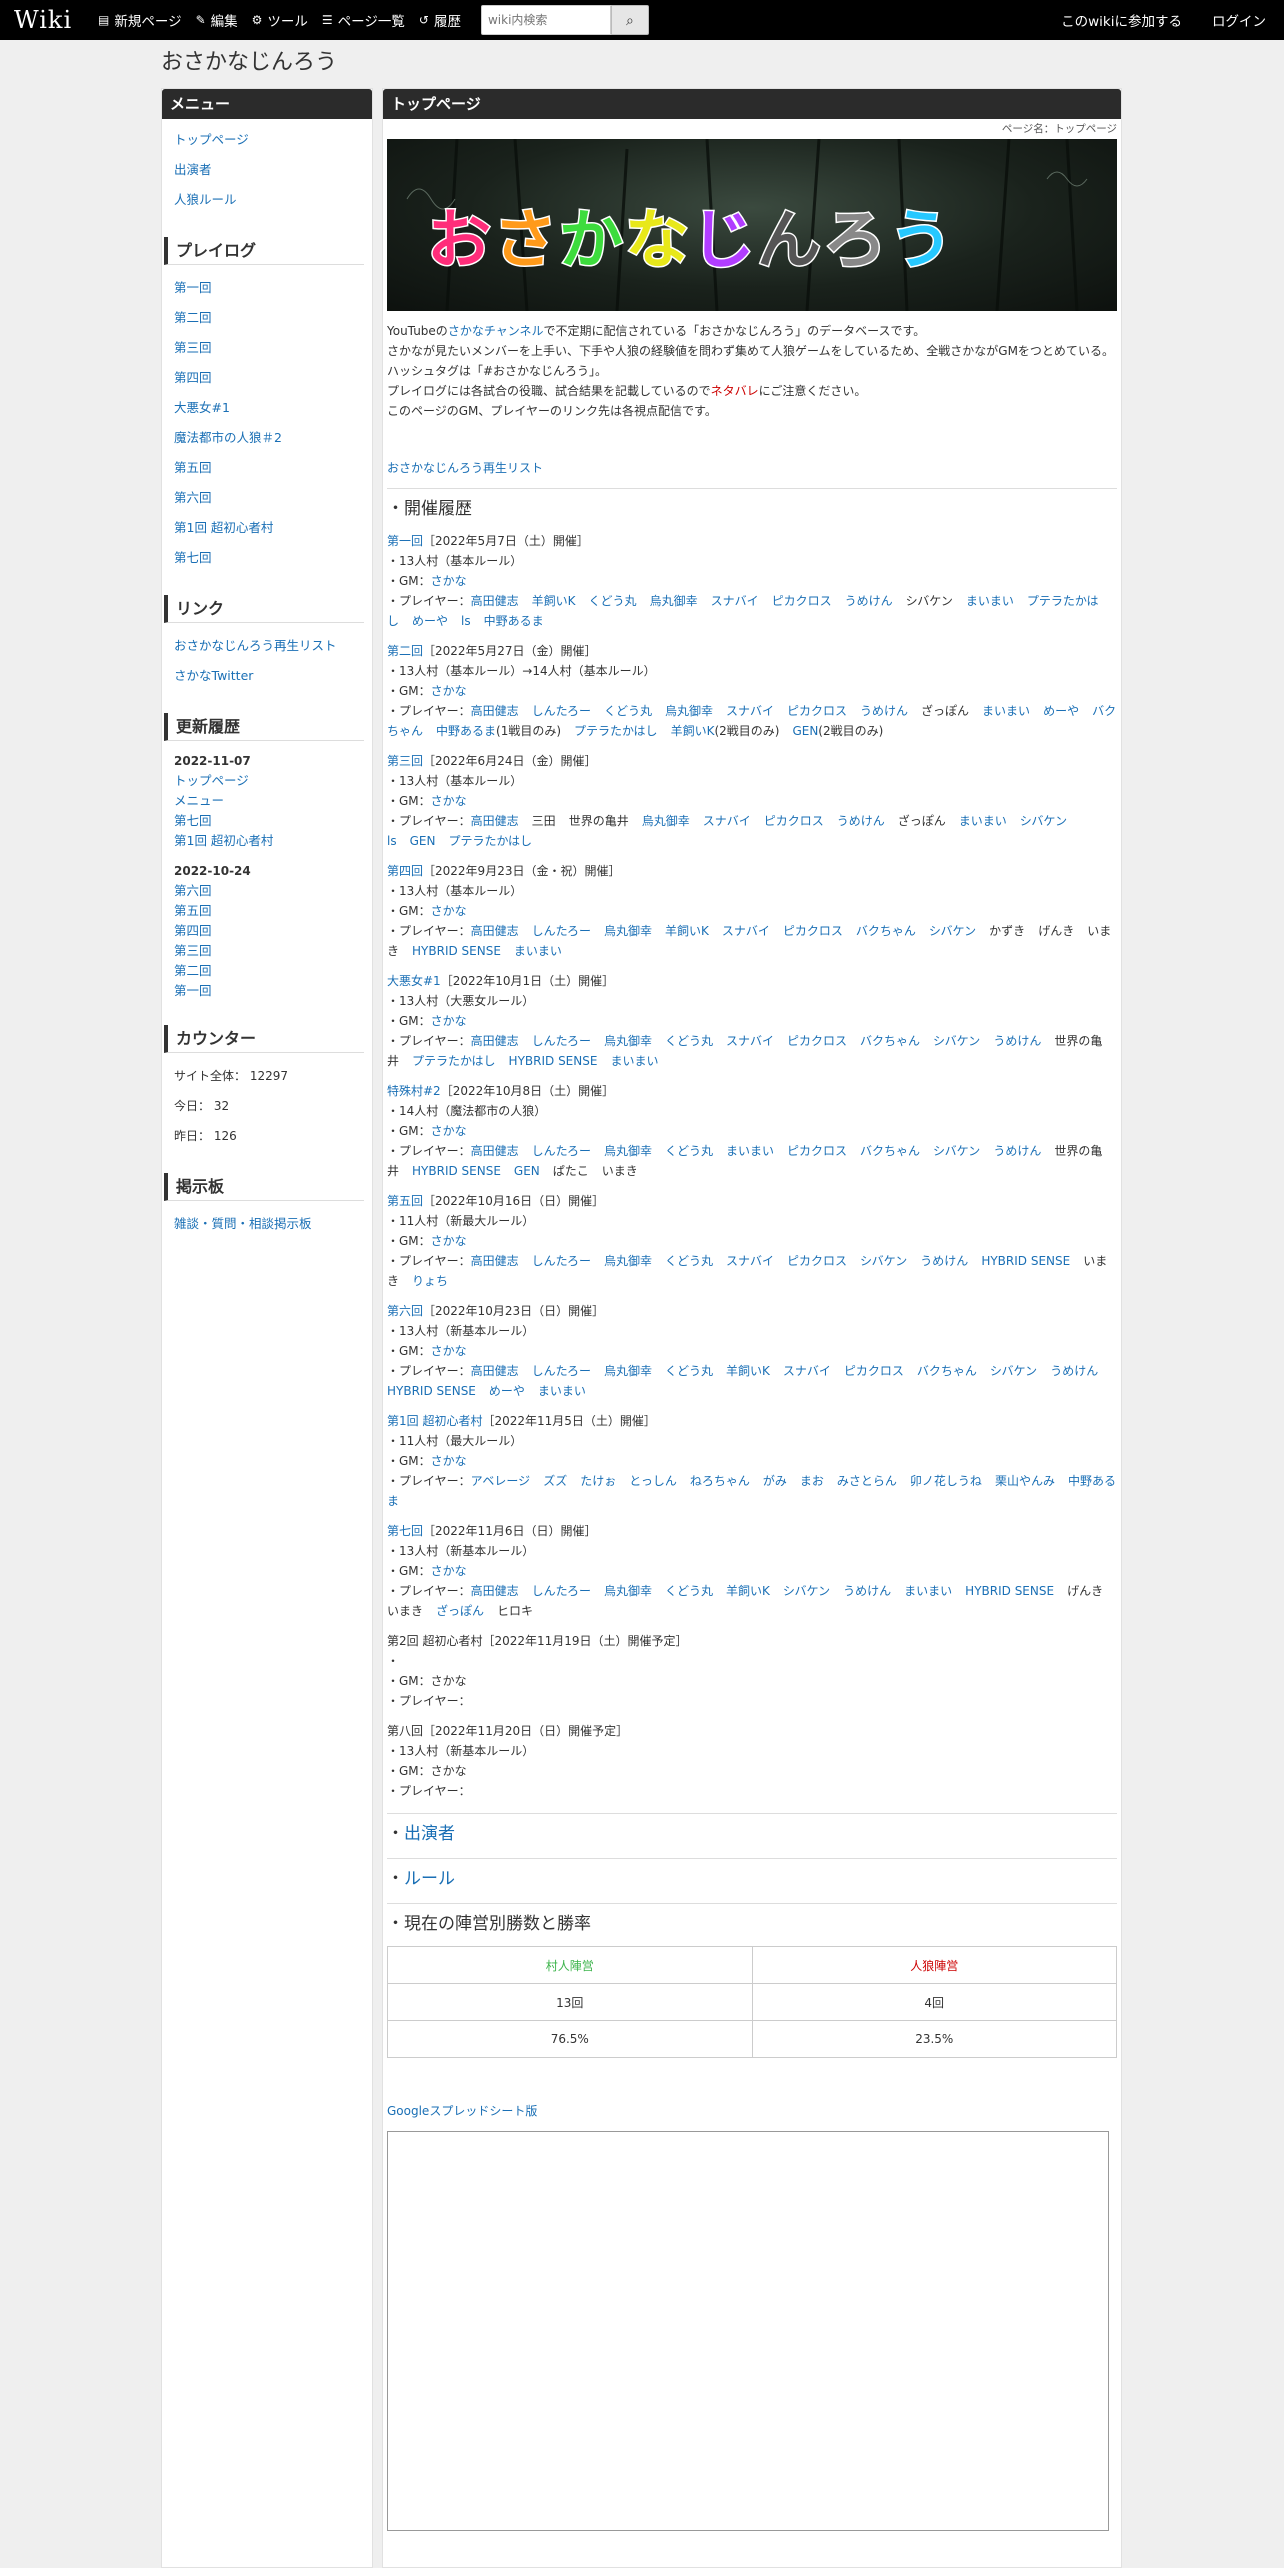 The image size is (1284, 2568). What do you see at coordinates (267, 558) in the screenshot?
I see `playlog-item: 第七回` at bounding box center [267, 558].